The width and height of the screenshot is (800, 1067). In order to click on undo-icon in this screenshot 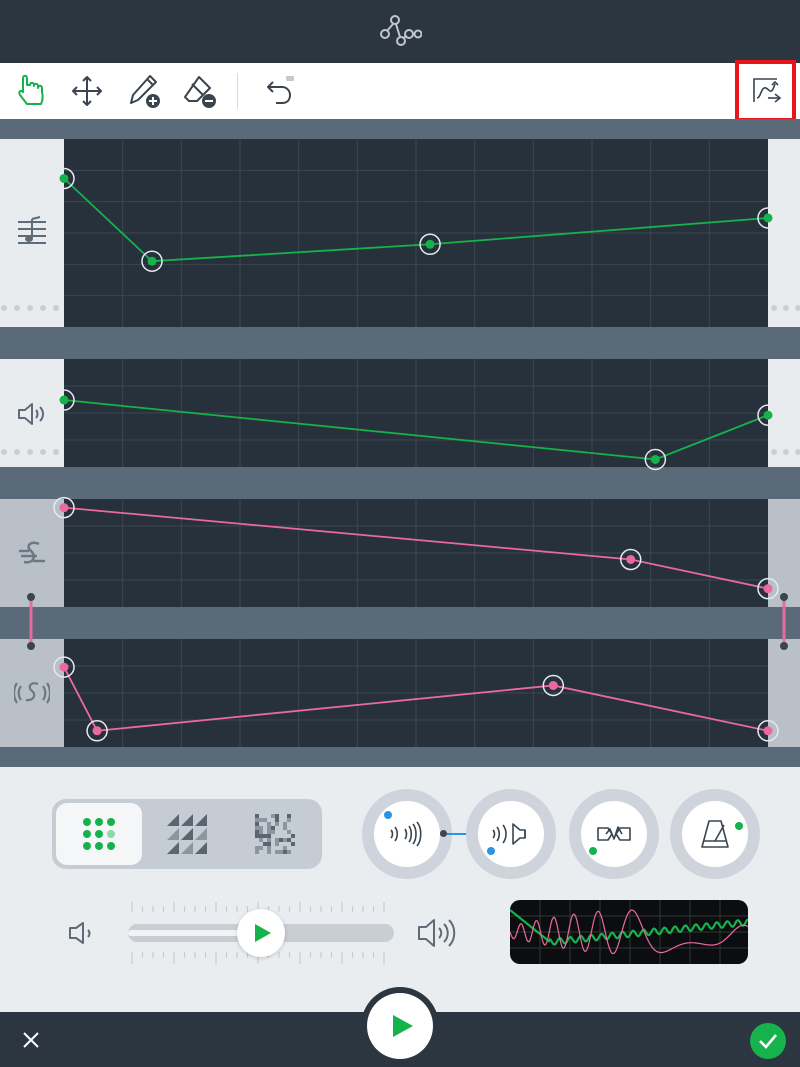, I will do `click(280, 90)`.